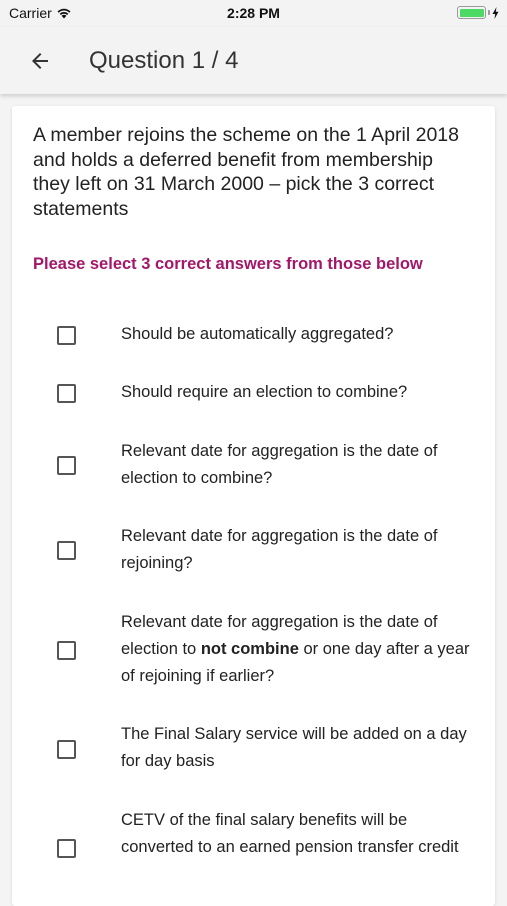  Describe the element at coordinates (264, 392) in the screenshot. I see `option-label: Should require an election to combine?` at that location.